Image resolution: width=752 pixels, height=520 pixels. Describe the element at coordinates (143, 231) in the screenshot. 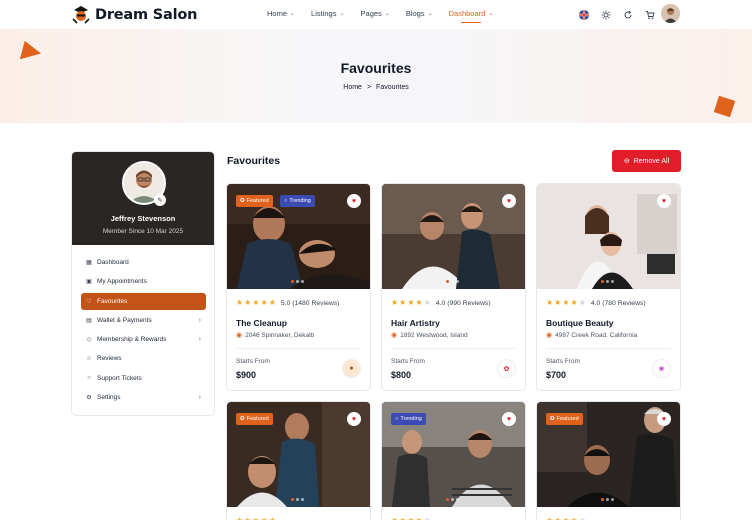

I see `member-since: Member Since 10 Mar 2025` at that location.